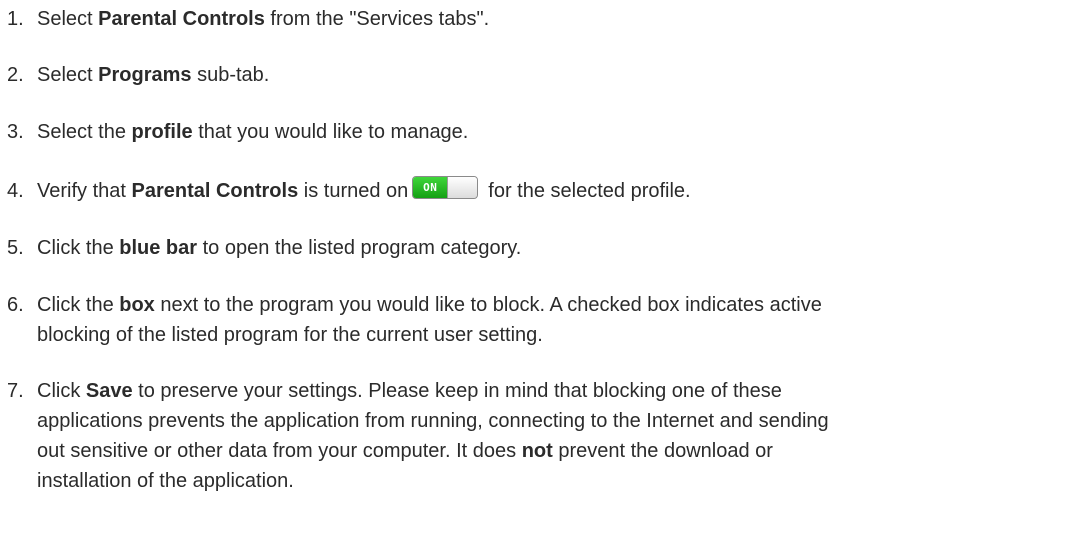 This screenshot has height=556, width=1083. I want to click on step-2: 2. Select Programs sub-tab., so click(138, 75).